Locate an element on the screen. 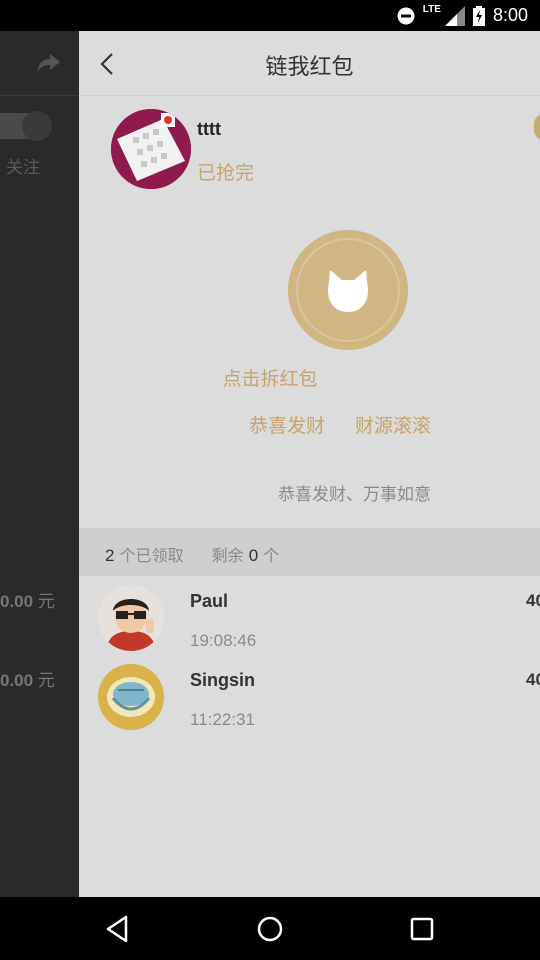 The width and height of the screenshot is (540, 960). status-bar: LTE 8:00 is located at coordinates (270, 15).